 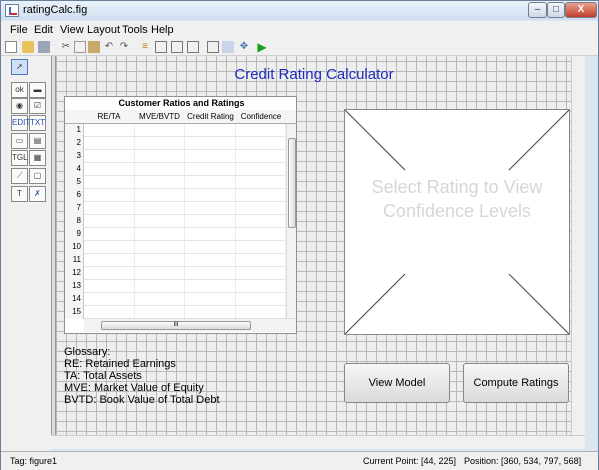 I want to click on object-browser-icon: ✥, so click(x=244, y=47).